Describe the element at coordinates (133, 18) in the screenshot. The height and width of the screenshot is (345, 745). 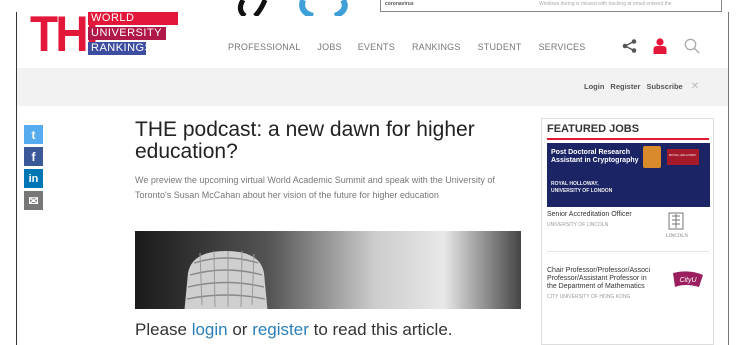
I see `logo-line-world: WORLD` at that location.